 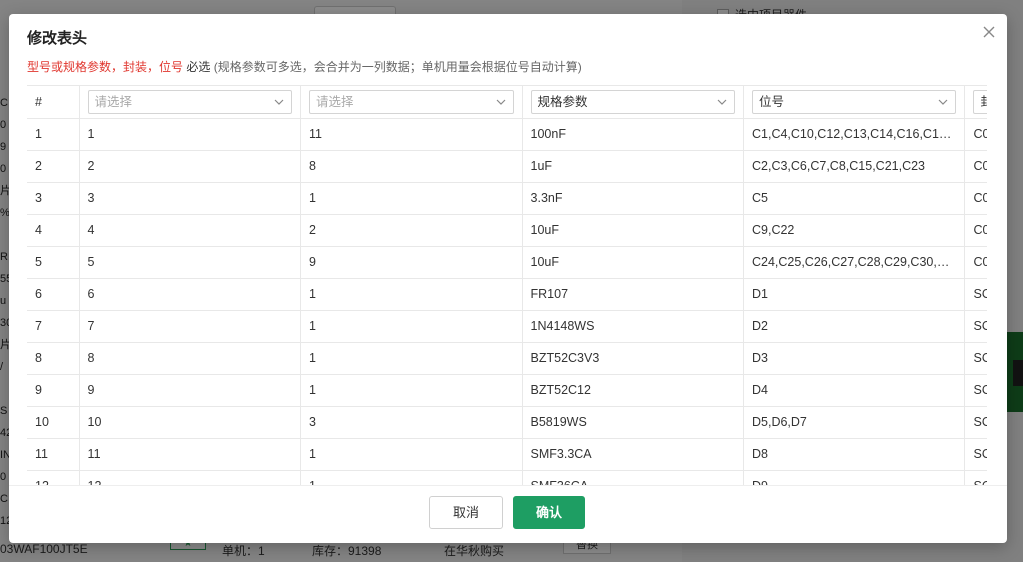 What do you see at coordinates (190, 477) in the screenshot?
I see `table-cell: 12` at bounding box center [190, 477].